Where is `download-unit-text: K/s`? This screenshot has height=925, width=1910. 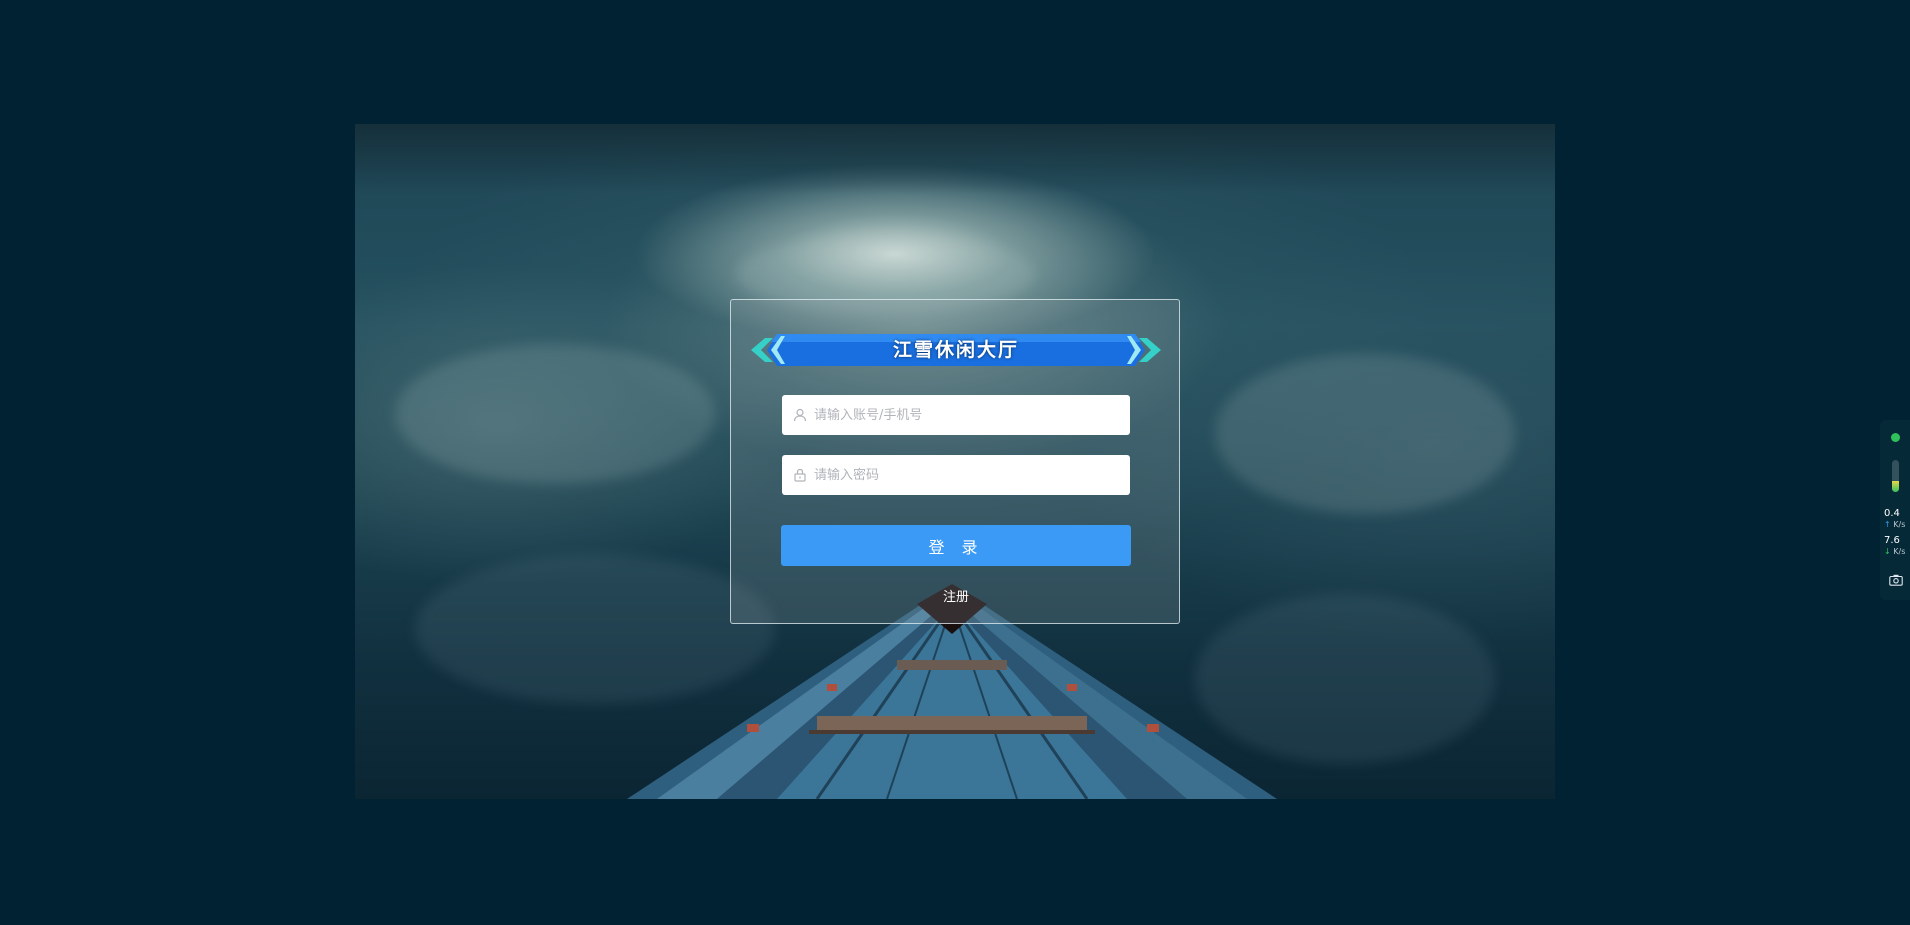 download-unit-text: K/s is located at coordinates (1899, 551).